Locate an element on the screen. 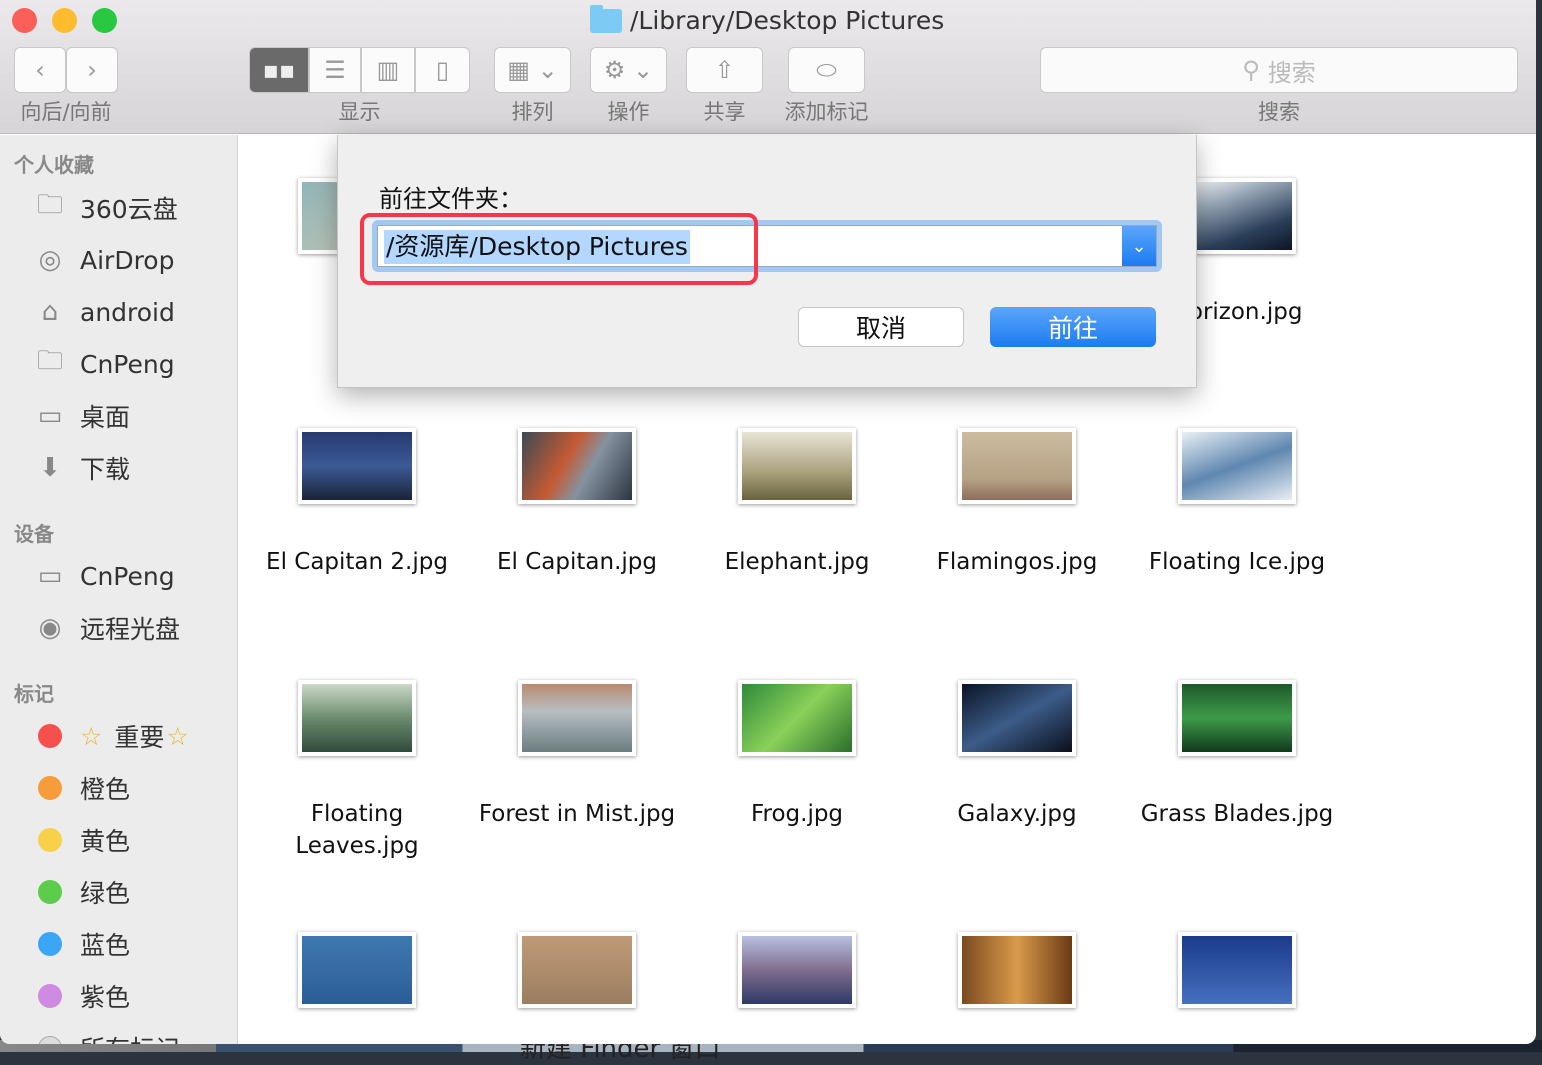 This screenshot has width=1542, height=1065. sidebar-tag: ☆ 重要 ☆ is located at coordinates (110, 736).